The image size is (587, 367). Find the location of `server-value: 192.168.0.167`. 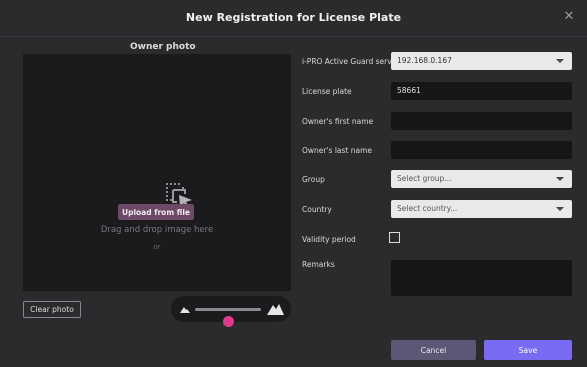

server-value: 192.168.0.167 is located at coordinates (424, 60).